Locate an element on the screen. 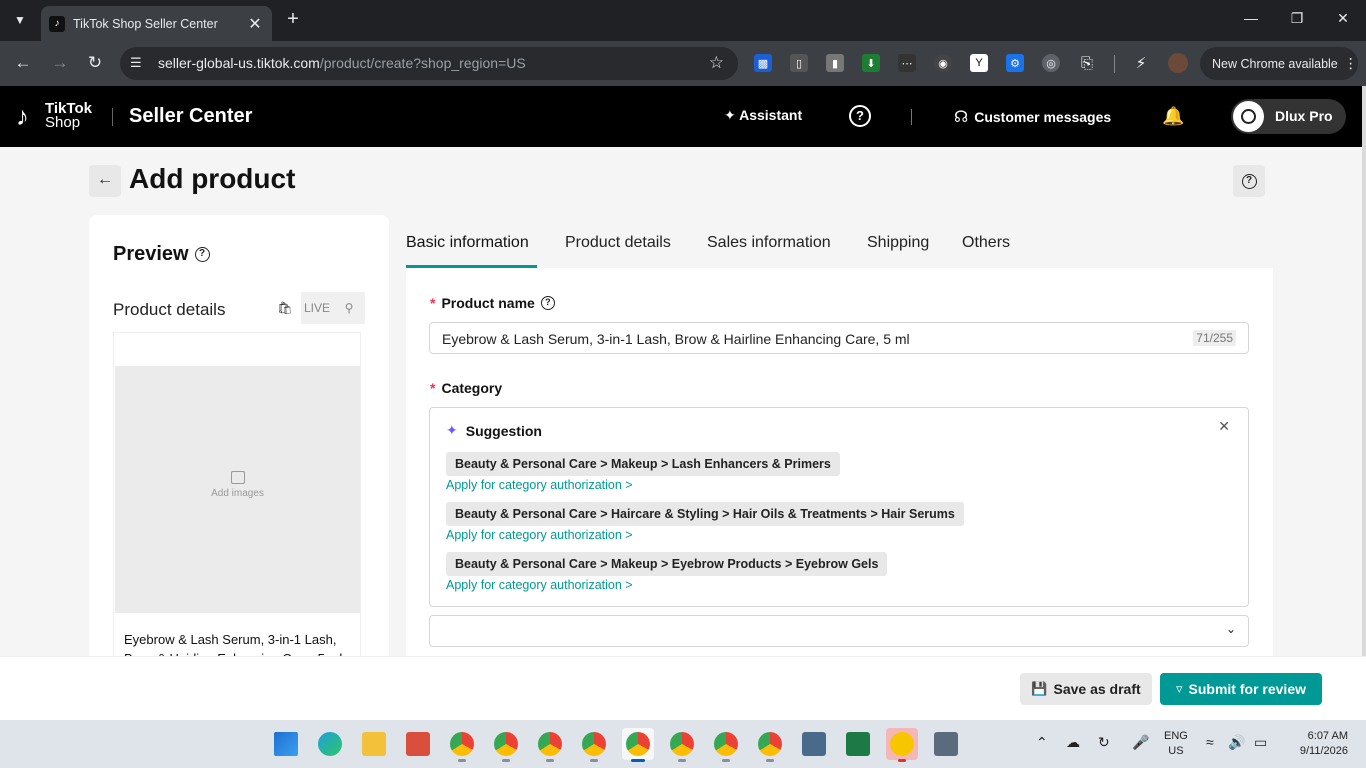 This screenshot has height=768, width=1366. tiktok-shop-logo: ♪ TikTok Shop is located at coordinates (54, 116).